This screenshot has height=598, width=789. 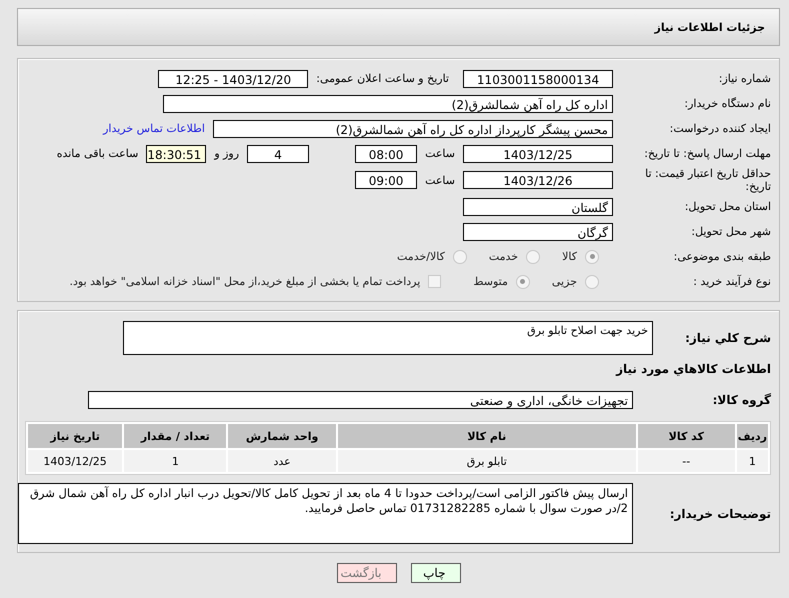 What do you see at coordinates (413, 129) in the screenshot?
I see `requester-field: محسن پیشگر کارپرداز اداره کل راه آهن شمالشرق(2)` at bounding box center [413, 129].